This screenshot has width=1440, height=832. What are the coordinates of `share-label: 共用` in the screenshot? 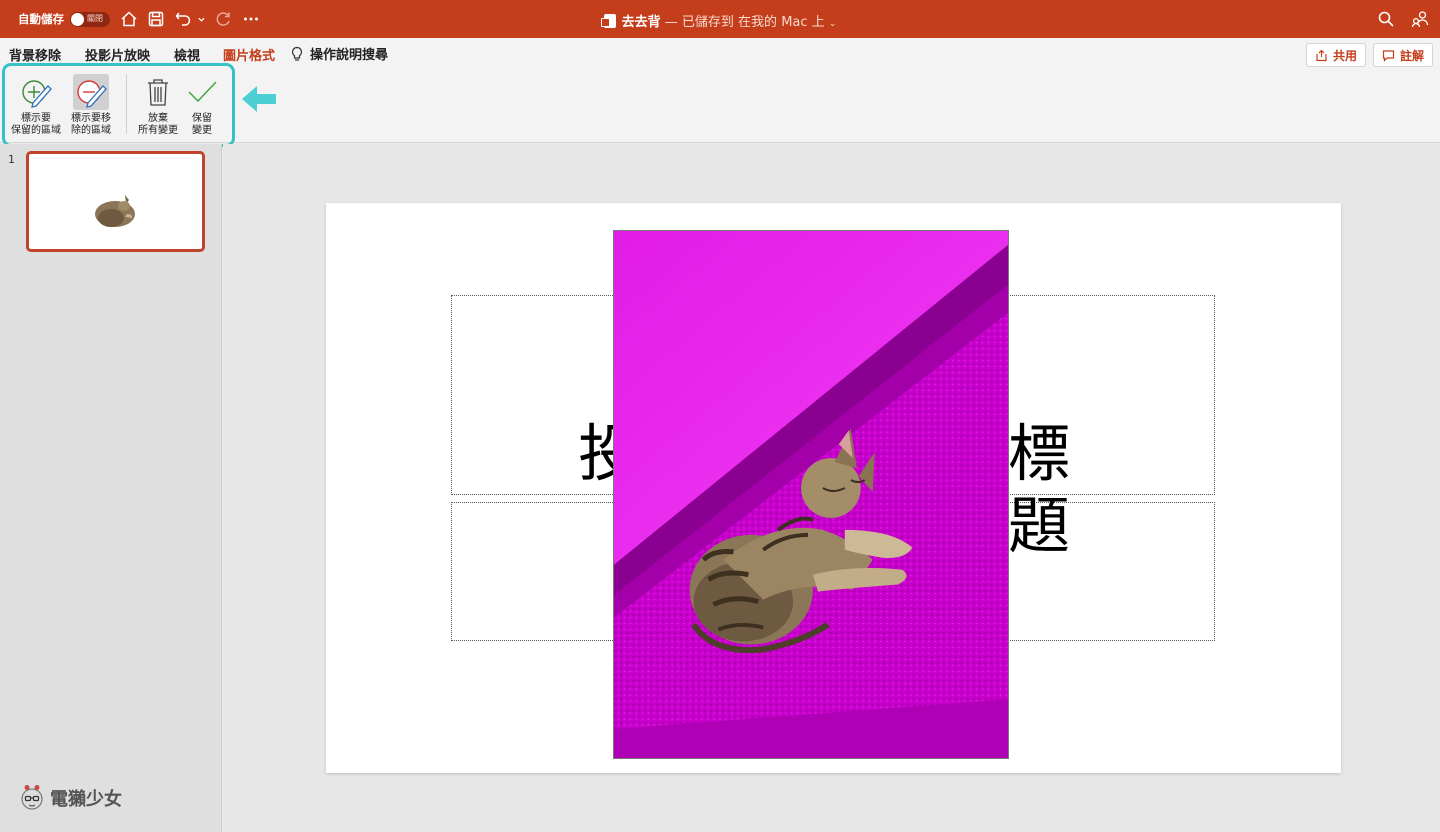 It's located at (1345, 55).